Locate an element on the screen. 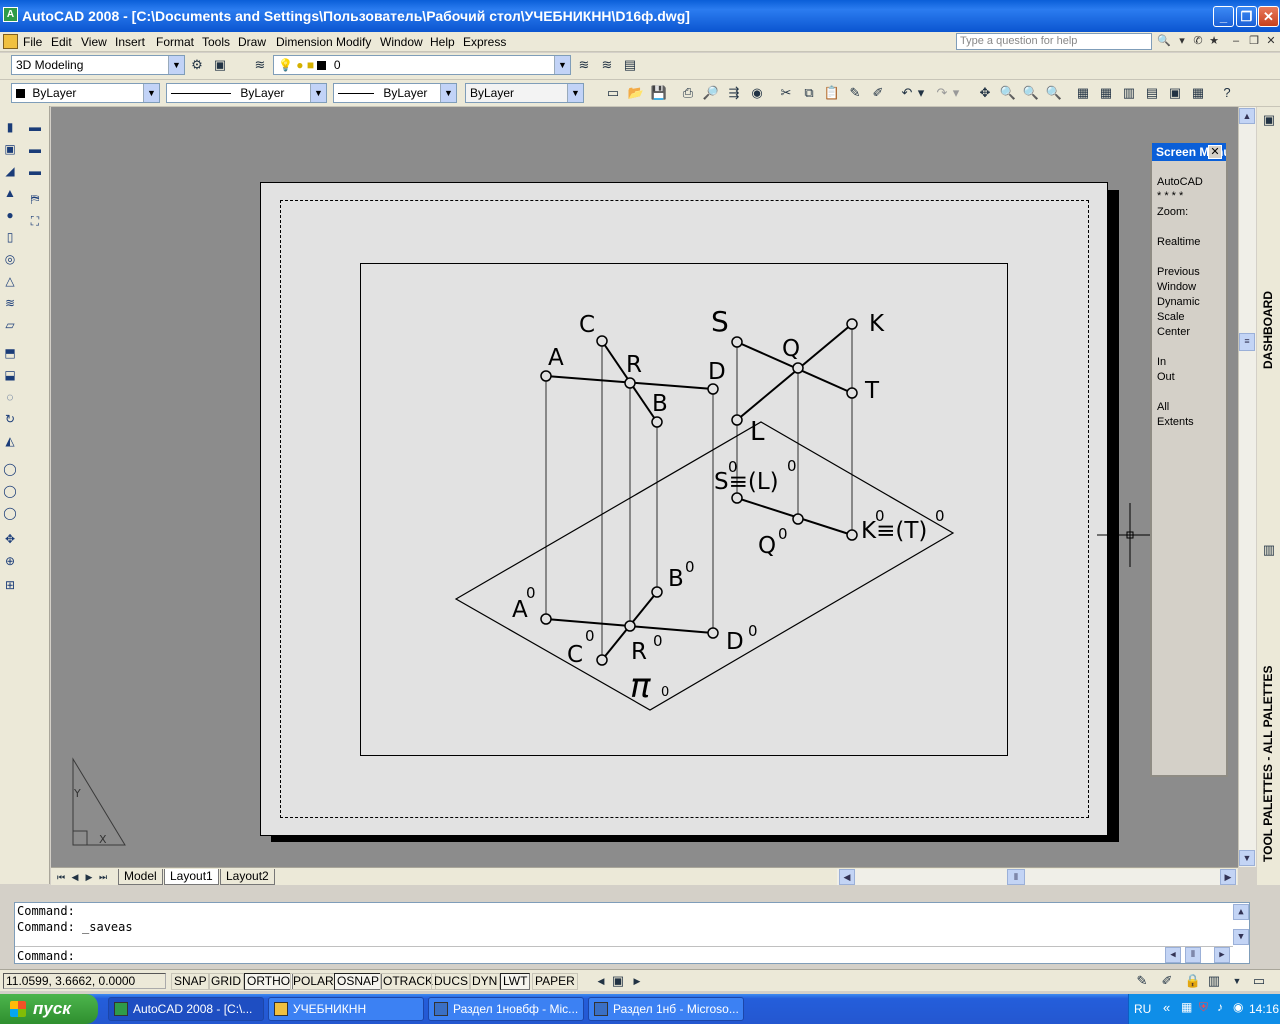 Image resolution: width=1280 pixels, height=1024 pixels. otrack-toggle: OTRACK is located at coordinates (408, 981).